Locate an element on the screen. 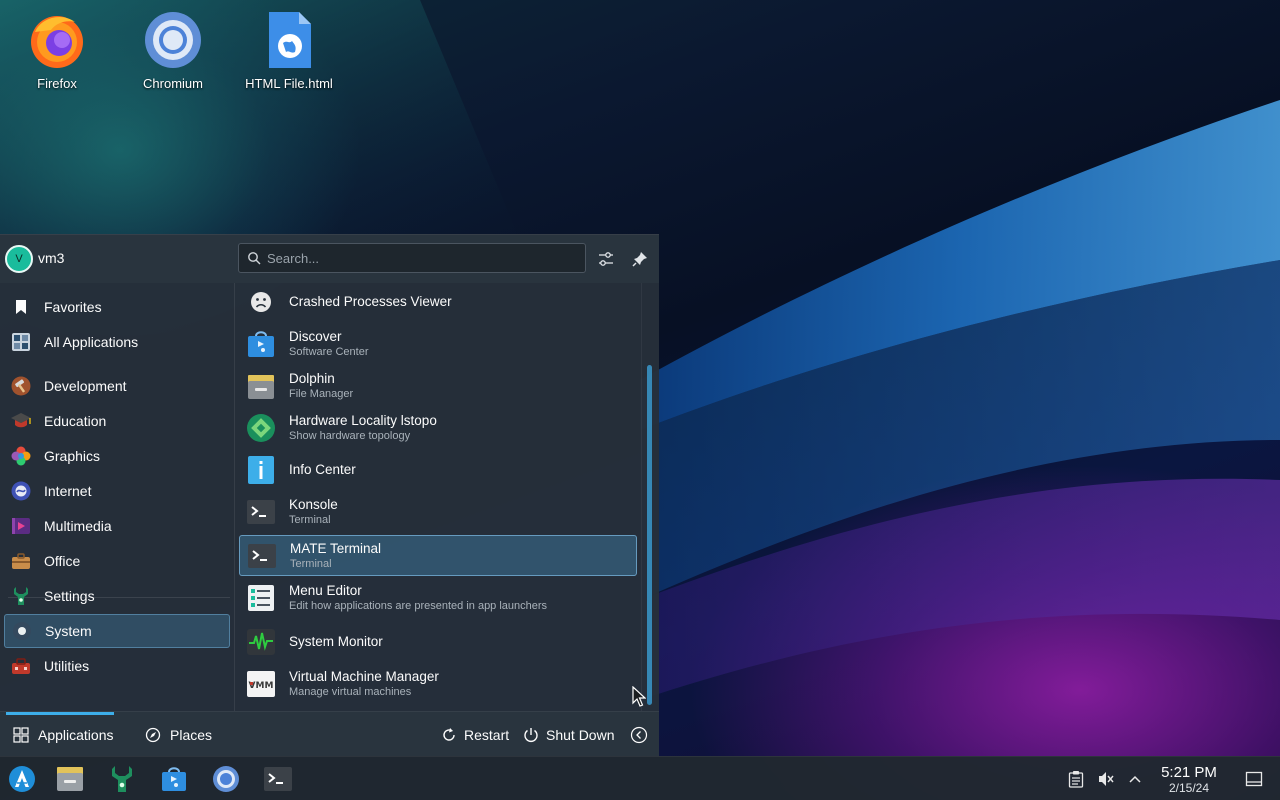  category-office: Office is located at coordinates (117, 561).